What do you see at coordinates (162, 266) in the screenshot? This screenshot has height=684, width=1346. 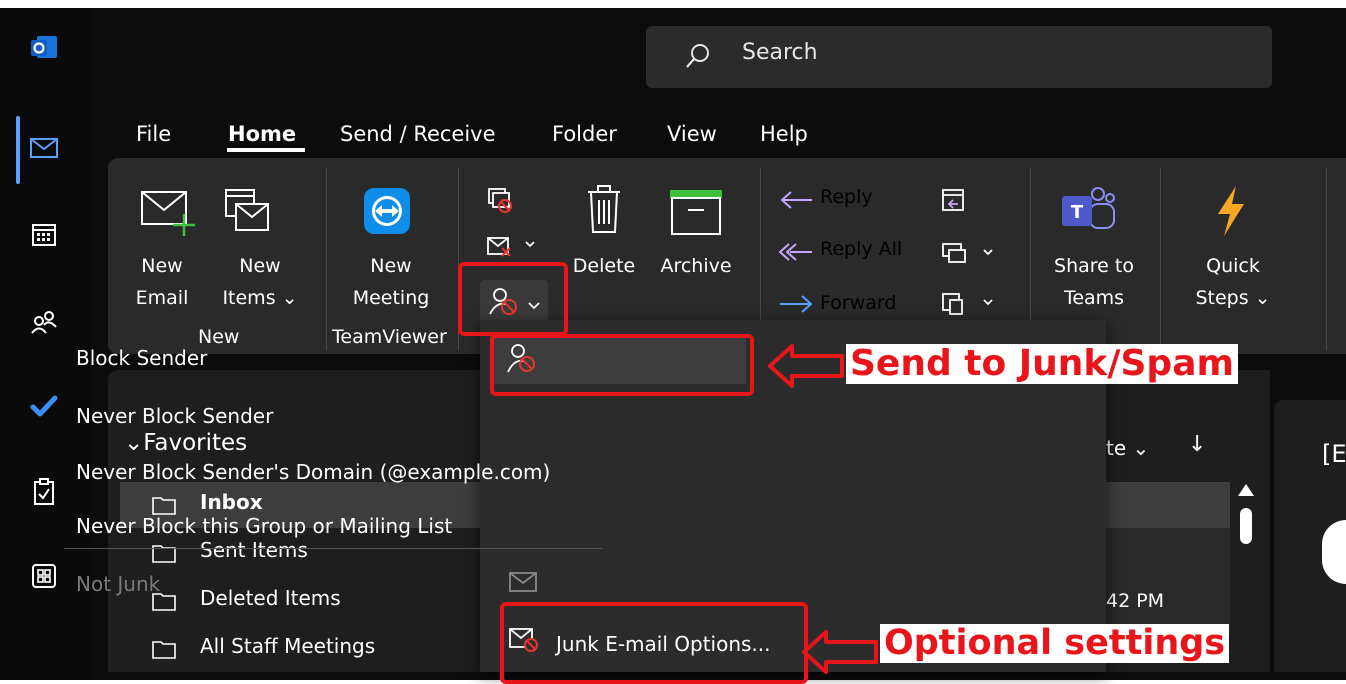 I see `new-email-label-1: New` at bounding box center [162, 266].